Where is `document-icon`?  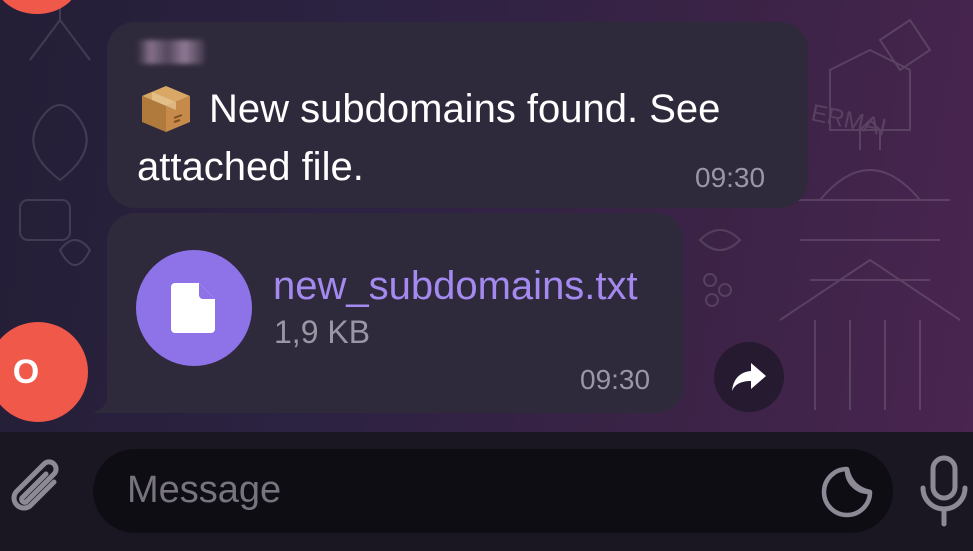 document-icon is located at coordinates (193, 308).